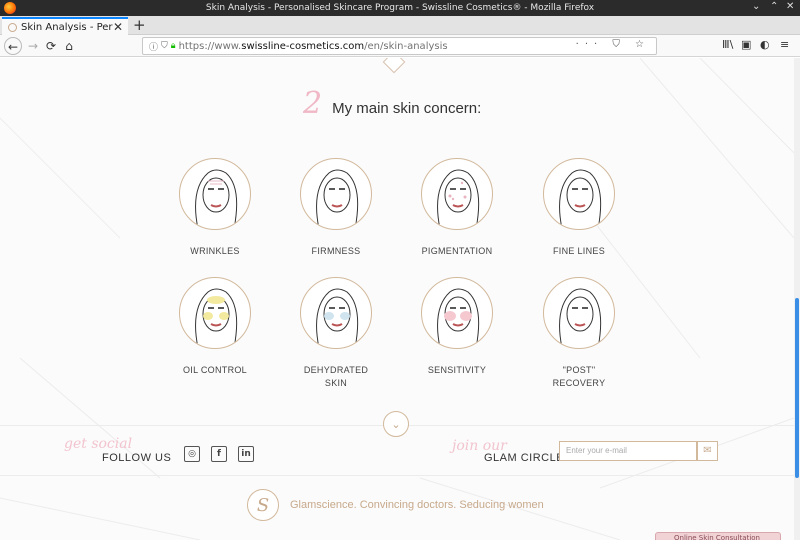 The height and width of the screenshot is (540, 800). Describe the element at coordinates (765, 44) in the screenshot. I see `account-icon: ◐` at that location.